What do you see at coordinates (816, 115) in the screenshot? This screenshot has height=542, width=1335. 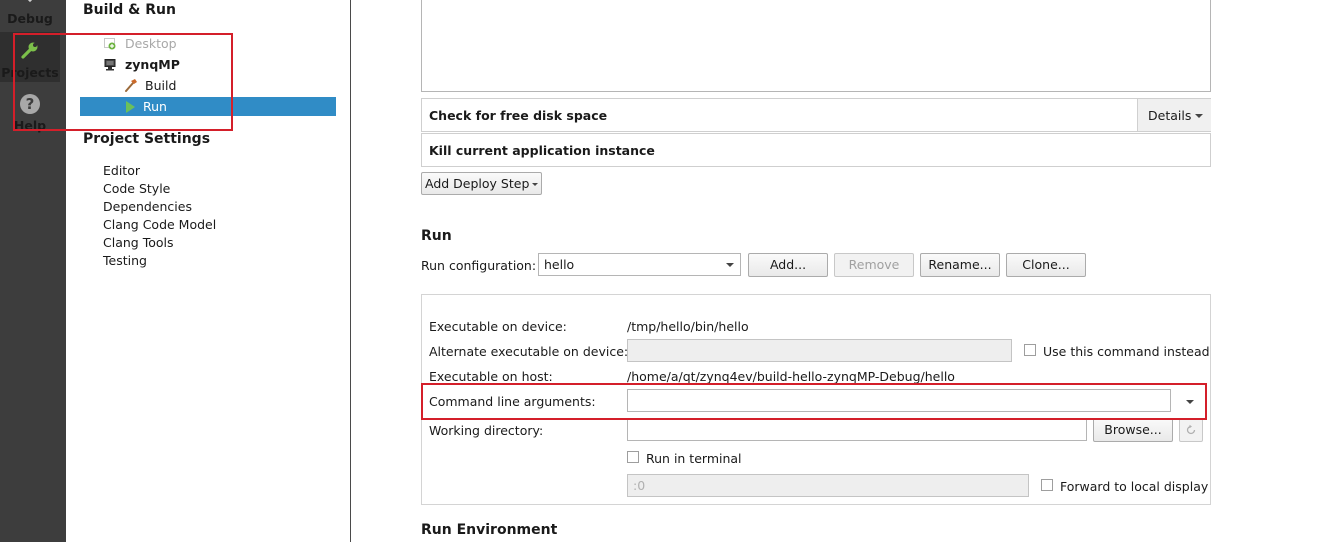 I see `deploy-step-check-disk: Check for free disk space Details` at bounding box center [816, 115].